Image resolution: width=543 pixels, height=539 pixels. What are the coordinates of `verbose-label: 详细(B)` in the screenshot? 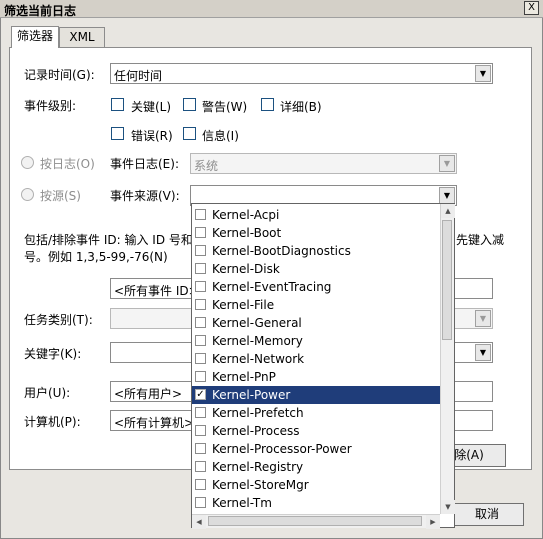 It's located at (301, 107).